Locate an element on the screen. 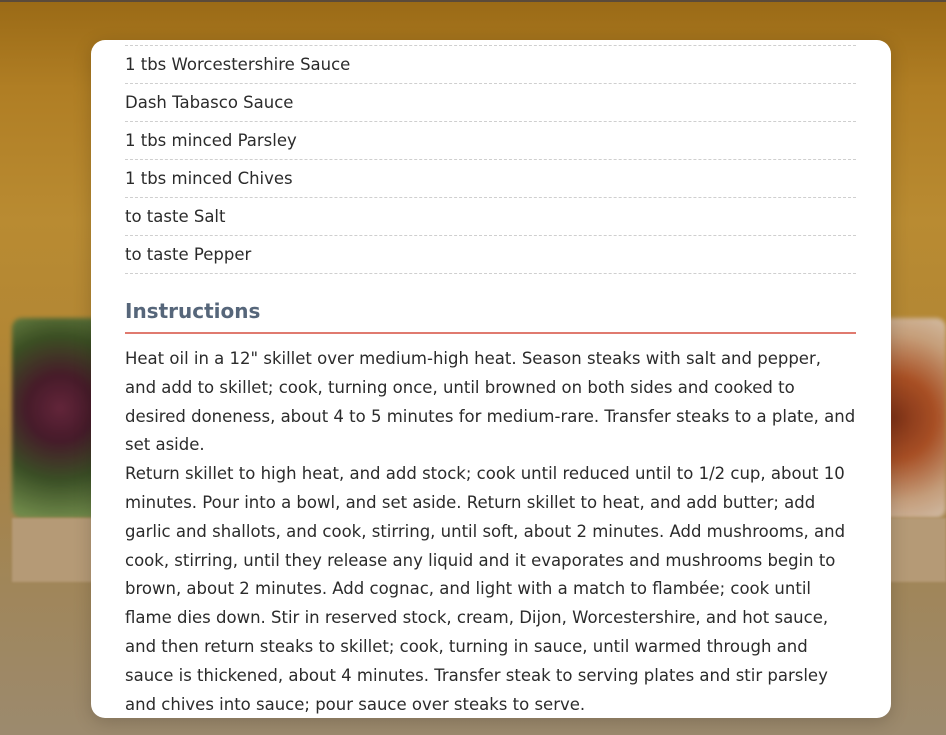  instructions-heading: Instructions is located at coordinates (490, 316).